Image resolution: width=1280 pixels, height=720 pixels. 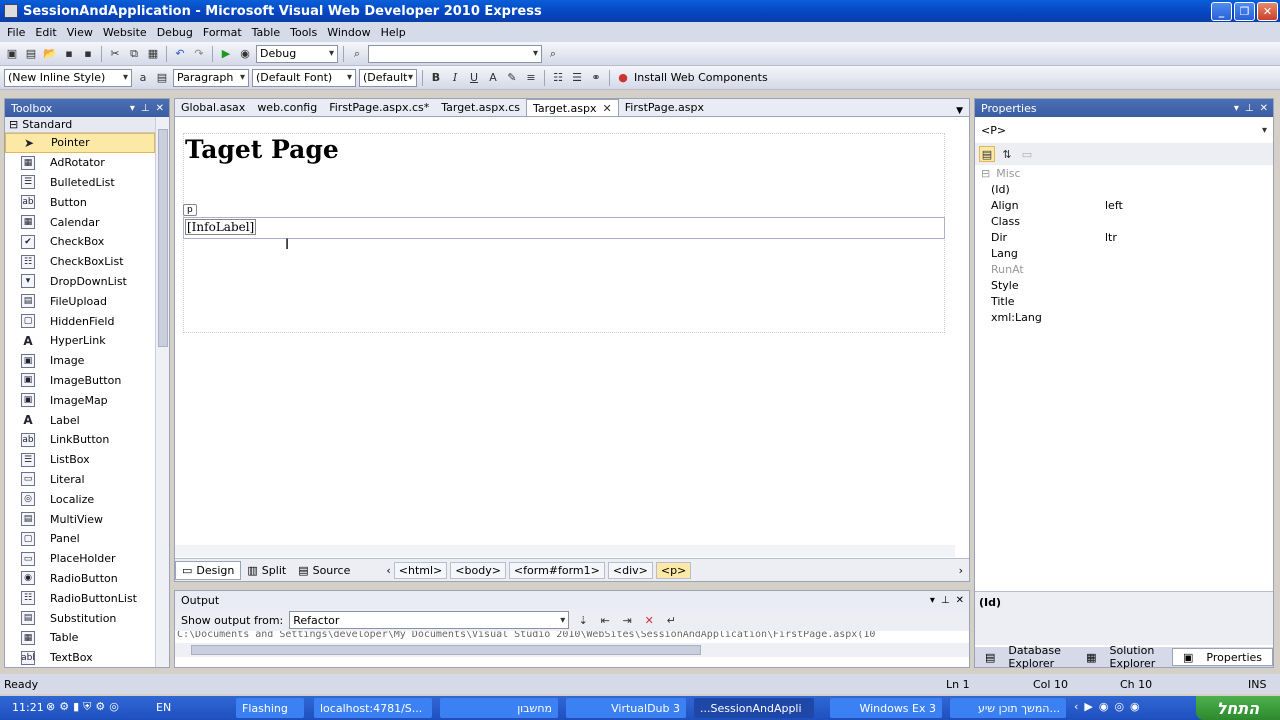 What do you see at coordinates (87, 440) in the screenshot?
I see `toolbox-item-linkbutton: ab LinkButton` at bounding box center [87, 440].